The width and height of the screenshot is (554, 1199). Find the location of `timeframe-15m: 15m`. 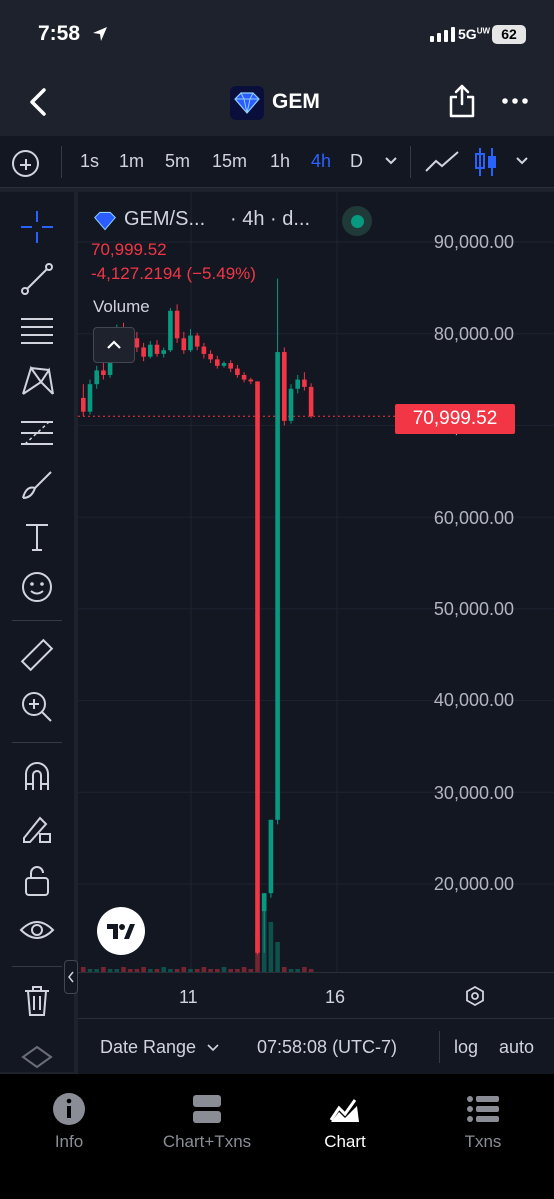

timeframe-15m: 15m is located at coordinates (229, 161).